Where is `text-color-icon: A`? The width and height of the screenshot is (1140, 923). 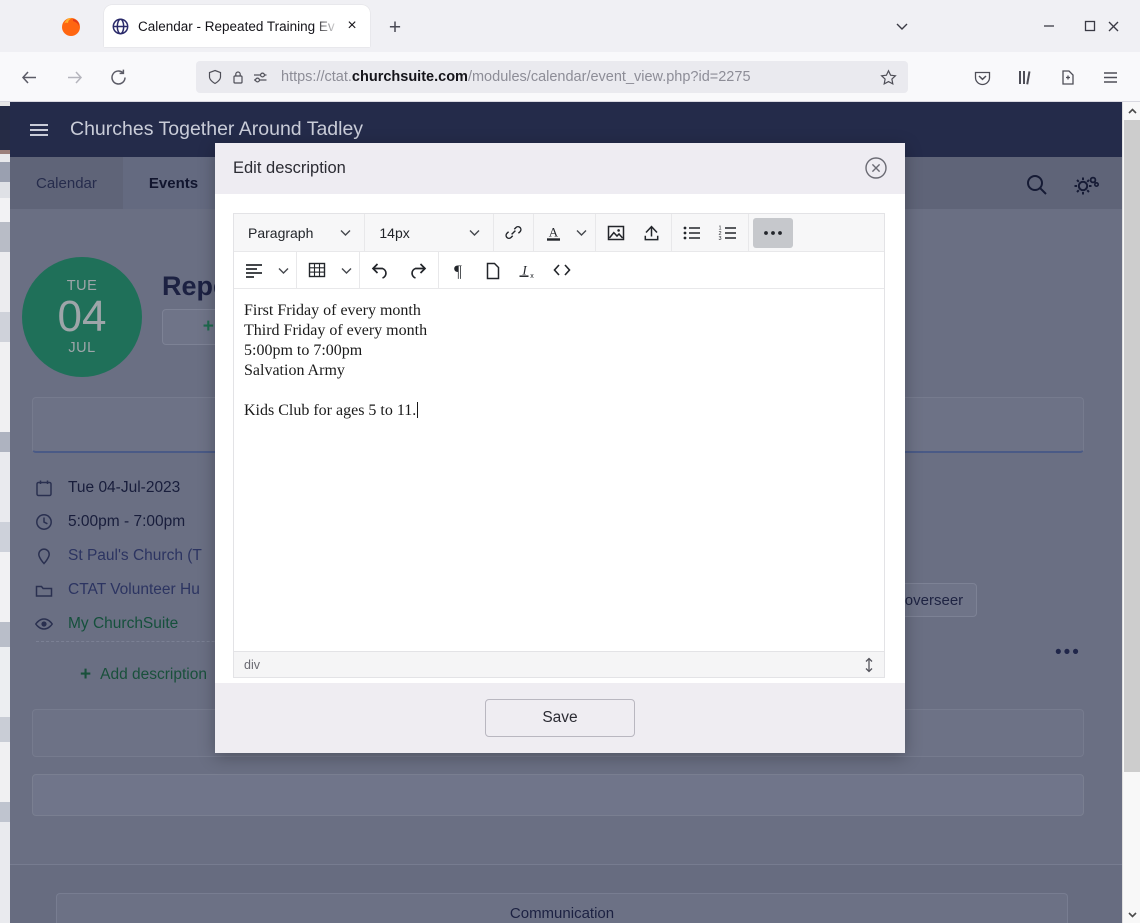
text-color-icon: A is located at coordinates (553, 233).